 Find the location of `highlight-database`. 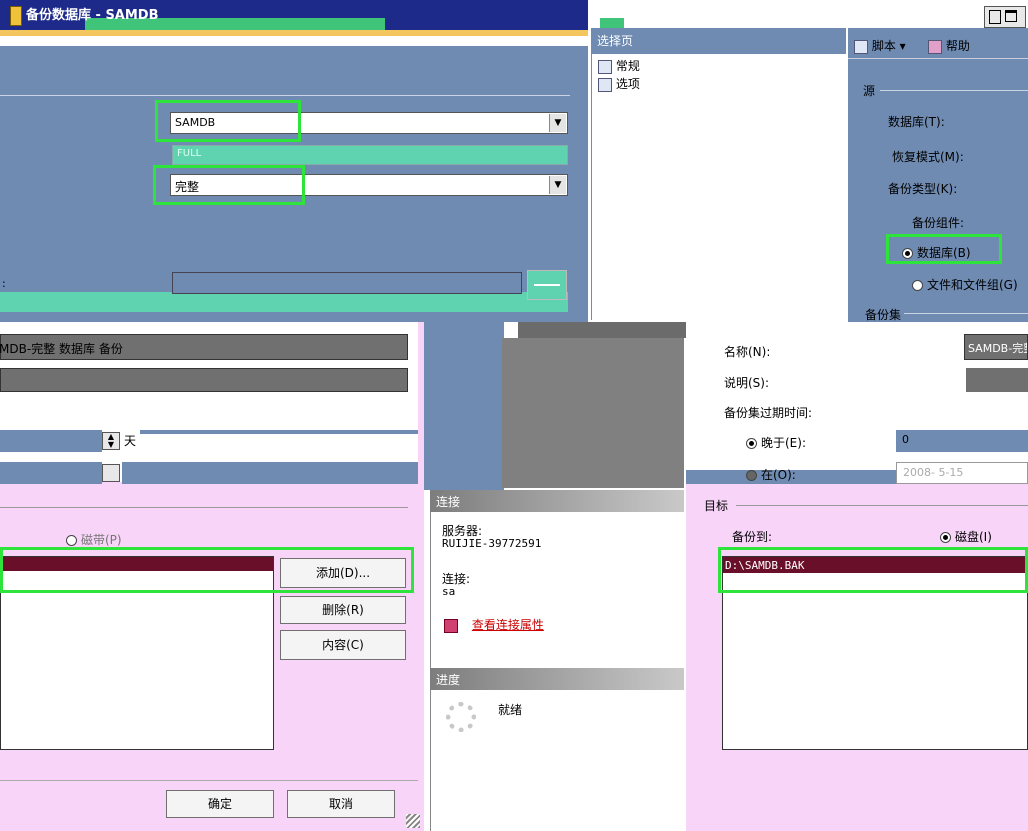

highlight-database is located at coordinates (228, 121).